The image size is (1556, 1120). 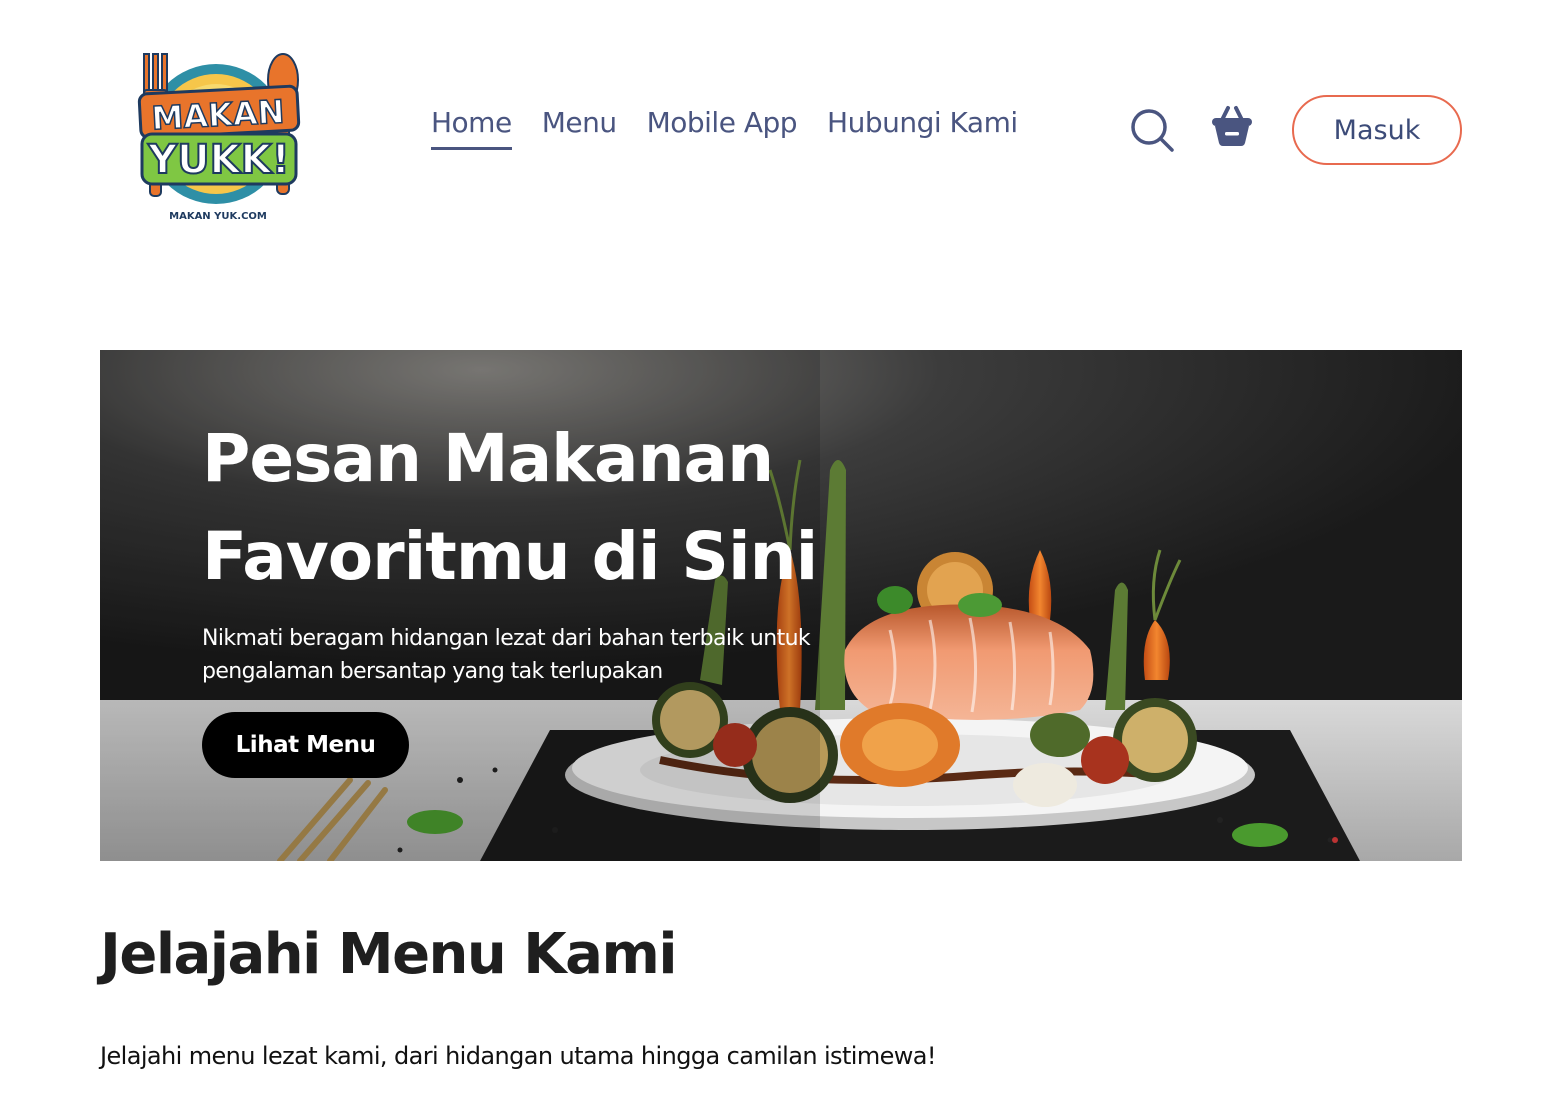 What do you see at coordinates (510, 507) in the screenshot?
I see `hero-title: Pesan Makanan Favoritmu di Sini` at bounding box center [510, 507].